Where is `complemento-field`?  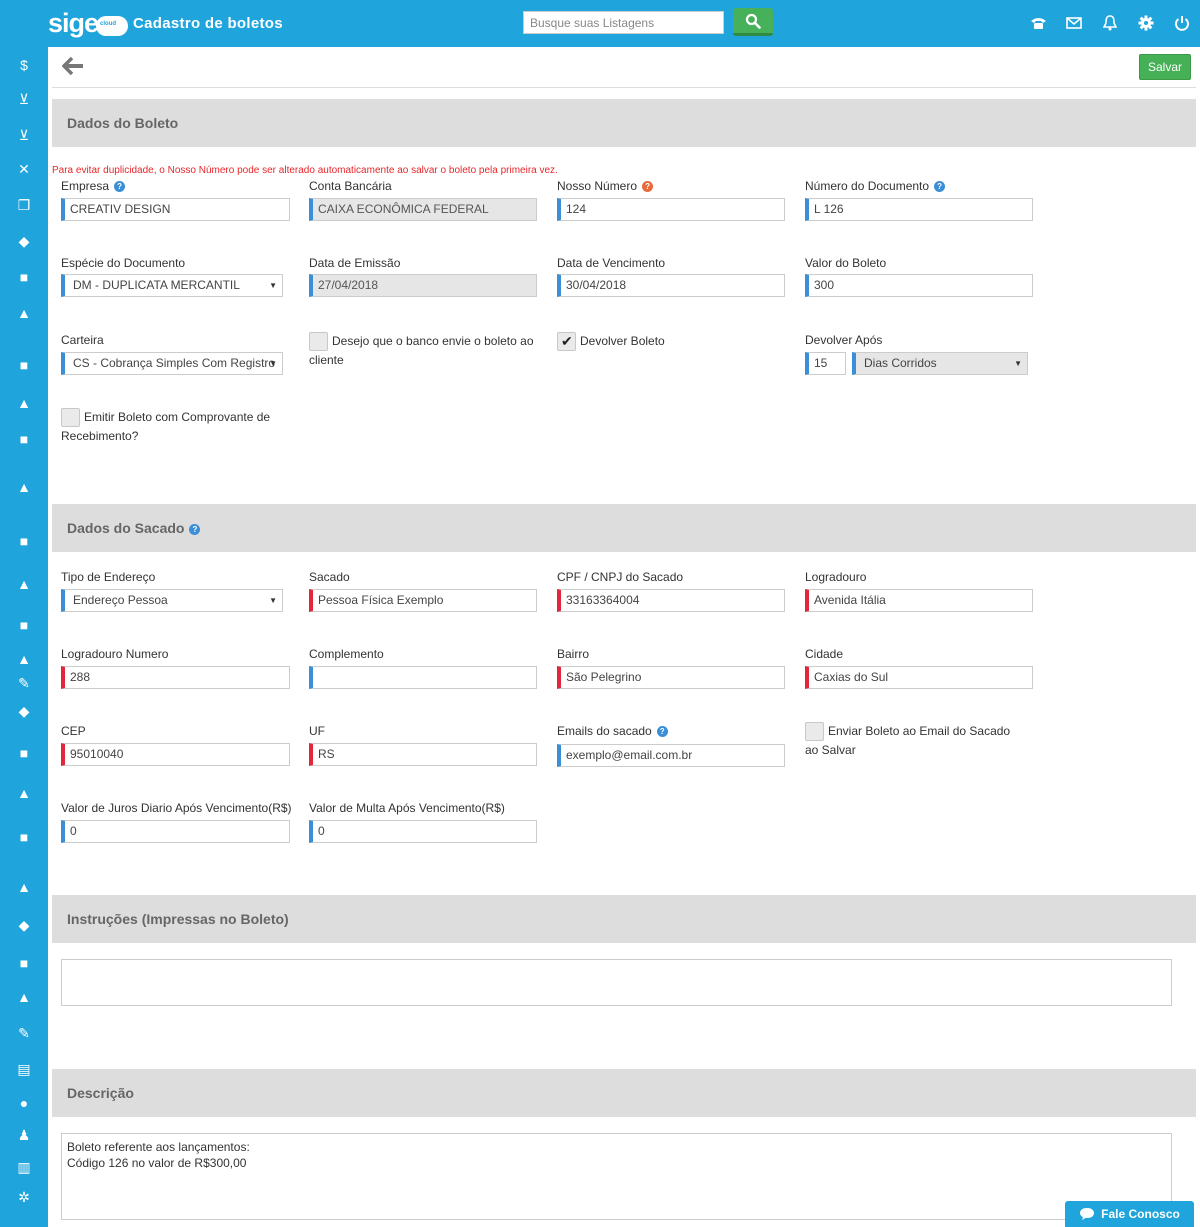 complemento-field is located at coordinates (423, 677).